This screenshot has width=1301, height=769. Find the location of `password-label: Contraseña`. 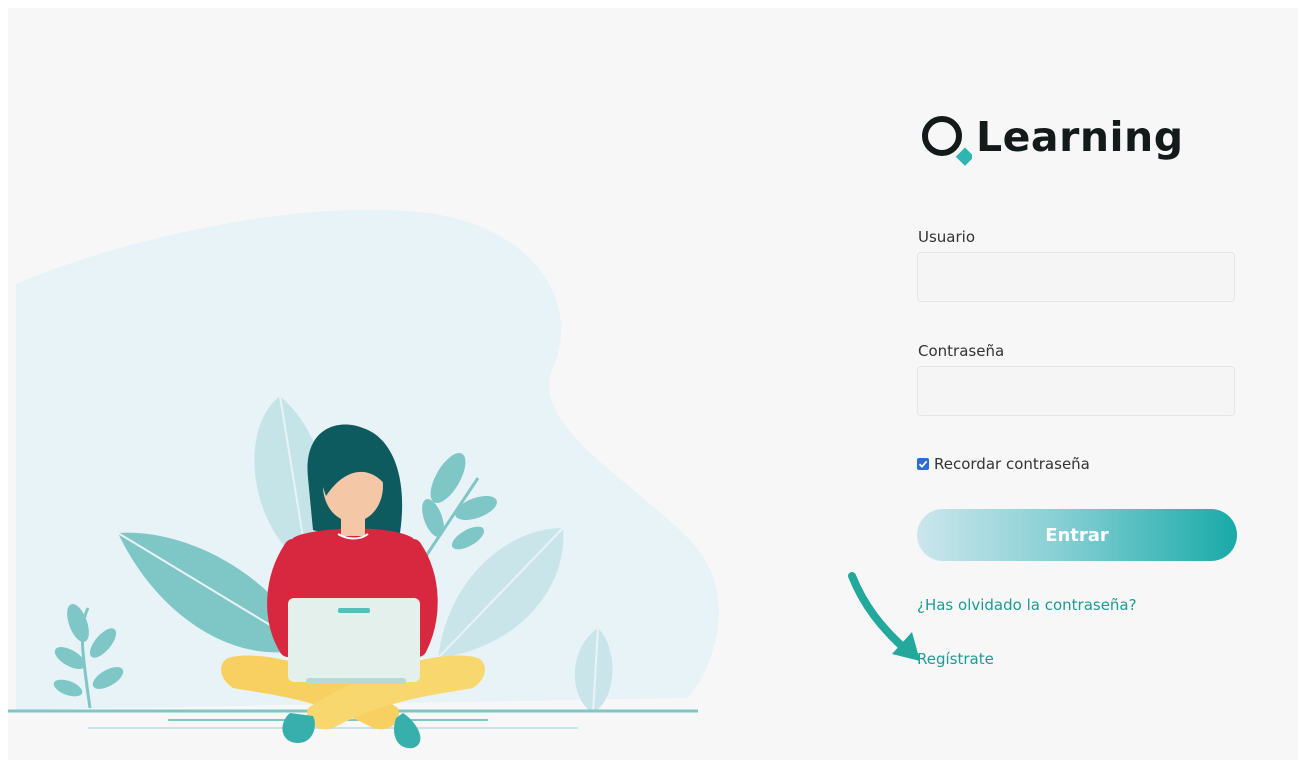

password-label: Contraseña is located at coordinates (961, 351).